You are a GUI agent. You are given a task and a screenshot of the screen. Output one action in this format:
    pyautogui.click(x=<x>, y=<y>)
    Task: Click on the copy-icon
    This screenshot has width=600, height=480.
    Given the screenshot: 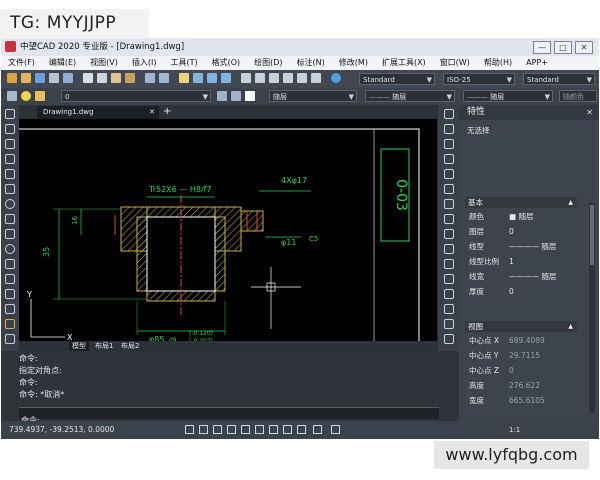 What is the action you would take?
    pyautogui.click(x=102, y=78)
    